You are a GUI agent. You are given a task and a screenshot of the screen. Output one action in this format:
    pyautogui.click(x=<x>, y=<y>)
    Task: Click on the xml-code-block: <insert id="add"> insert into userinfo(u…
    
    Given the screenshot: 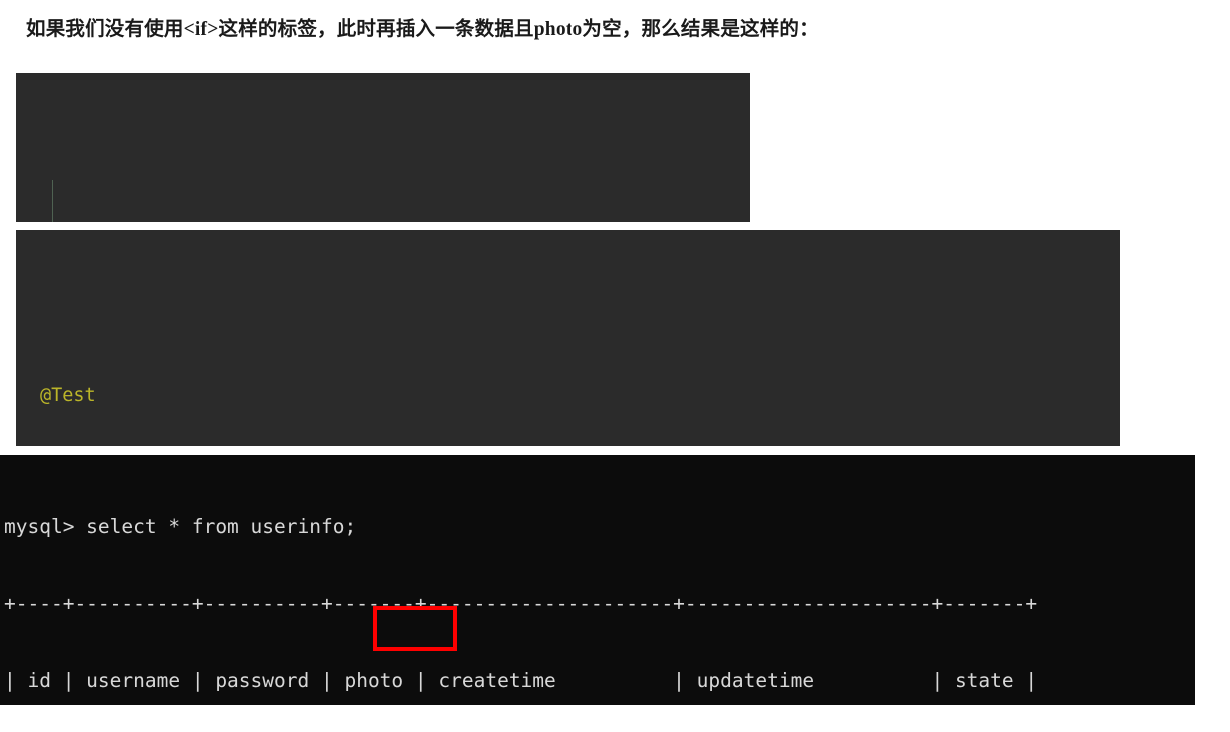 What is the action you would take?
    pyautogui.click(x=383, y=147)
    